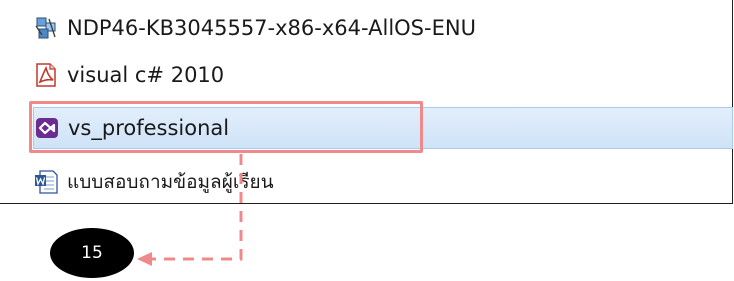  Describe the element at coordinates (144, 259) in the screenshot. I see `arrow-head-icon` at that location.